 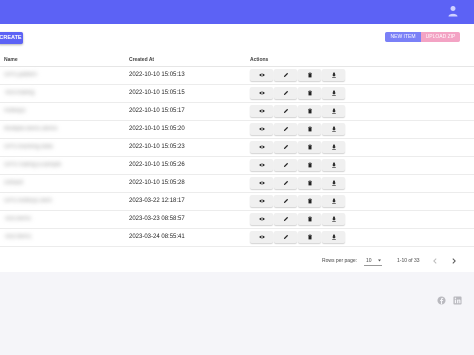 What do you see at coordinates (259, 60) in the screenshot?
I see `column-header-actions: Actions` at bounding box center [259, 60].